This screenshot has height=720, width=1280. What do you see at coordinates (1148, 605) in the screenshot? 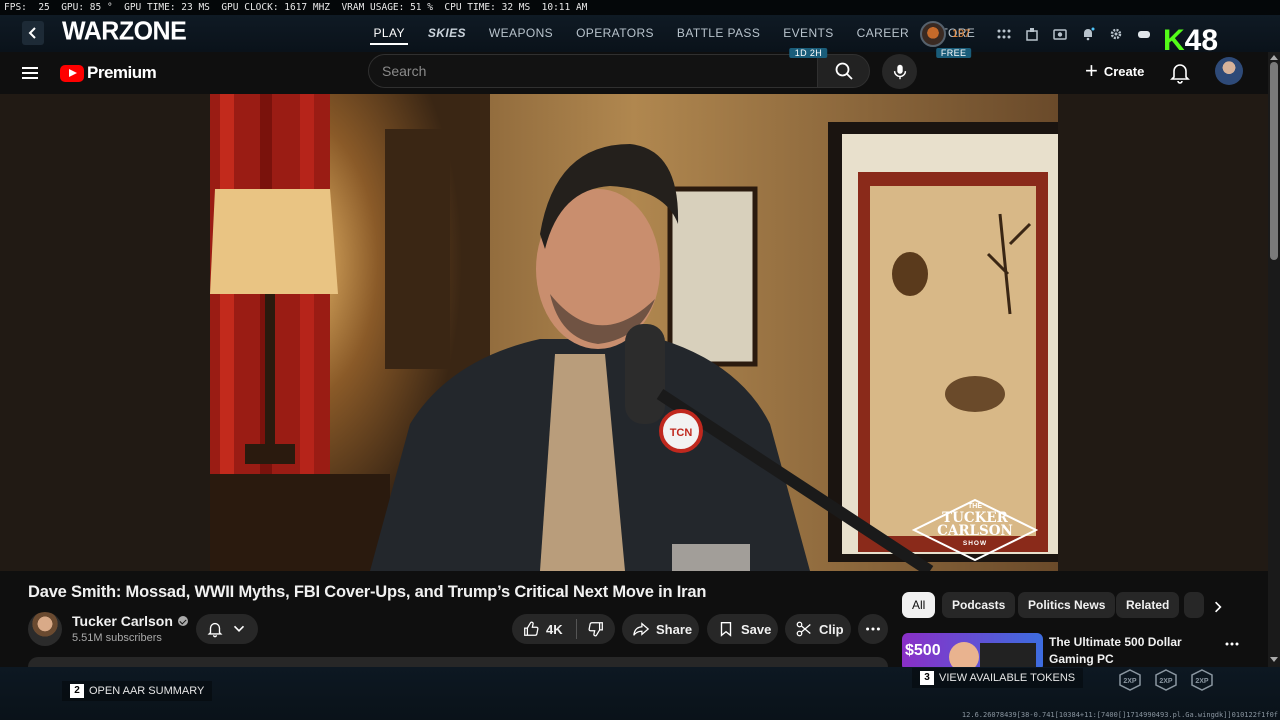
I see `chip-related: Related` at bounding box center [1148, 605].